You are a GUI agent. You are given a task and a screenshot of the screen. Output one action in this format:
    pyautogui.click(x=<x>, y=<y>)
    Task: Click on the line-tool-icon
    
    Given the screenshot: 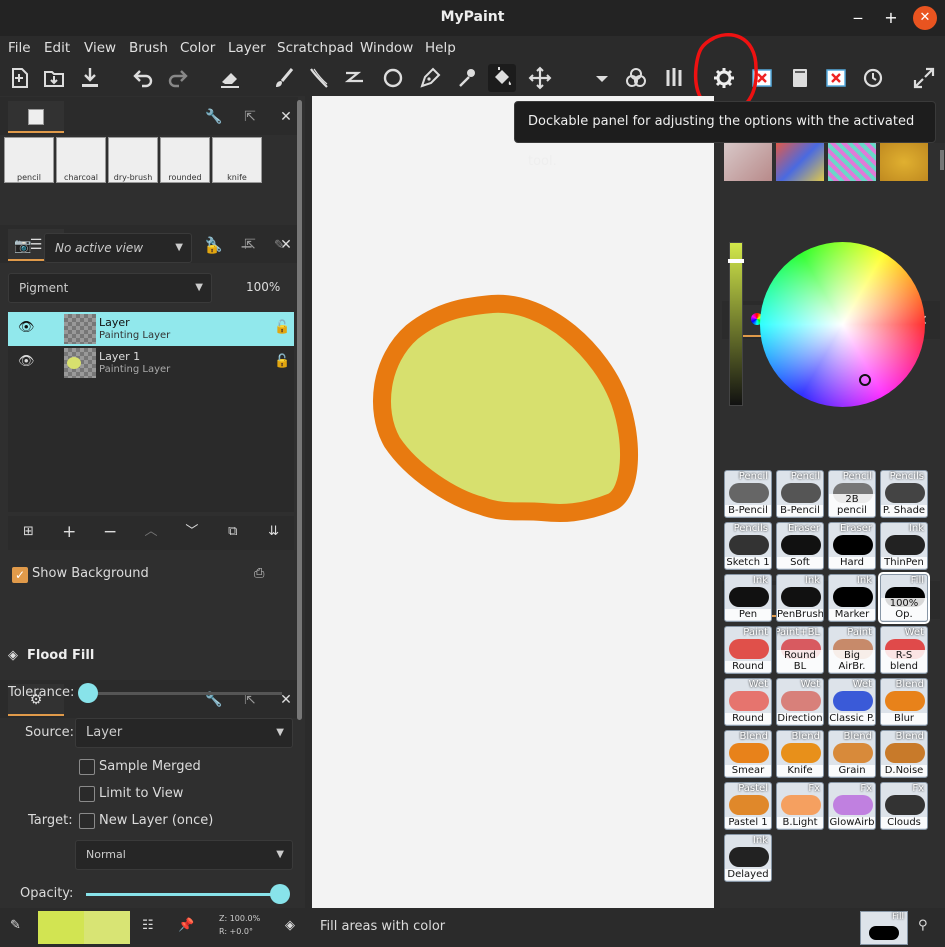 What is the action you would take?
    pyautogui.click(x=355, y=78)
    